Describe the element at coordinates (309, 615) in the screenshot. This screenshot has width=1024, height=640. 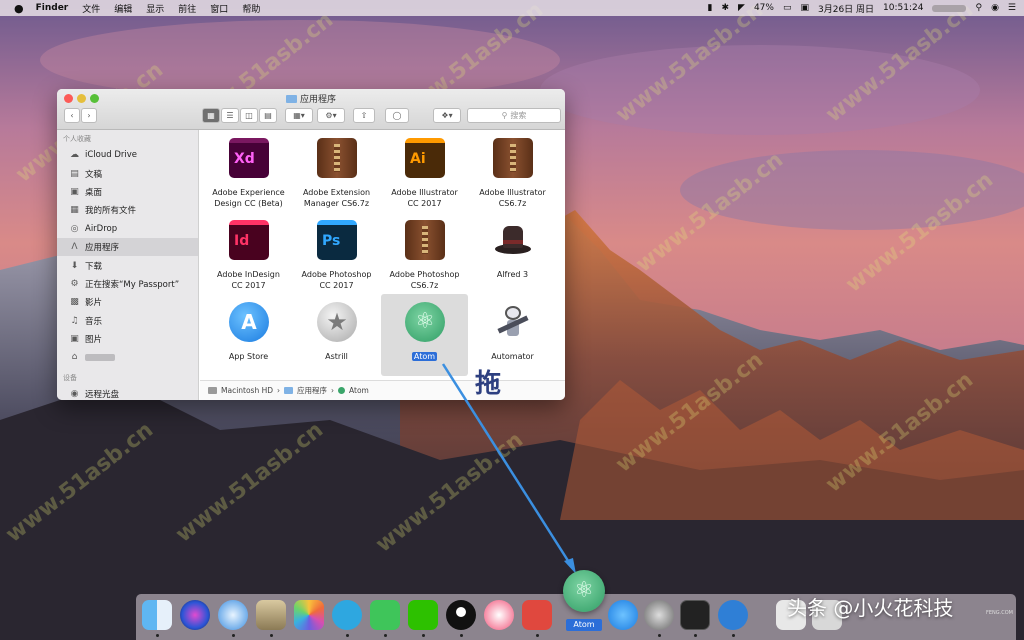
I see `photos-dock-icon` at that location.